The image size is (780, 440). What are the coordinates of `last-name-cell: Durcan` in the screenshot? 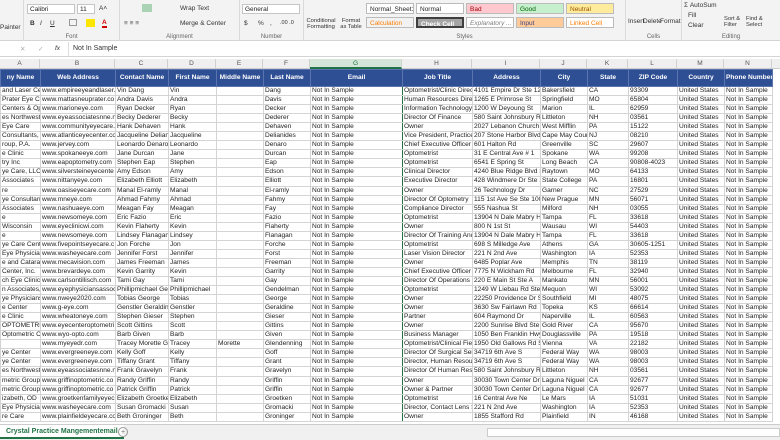 It's located at (287, 154).